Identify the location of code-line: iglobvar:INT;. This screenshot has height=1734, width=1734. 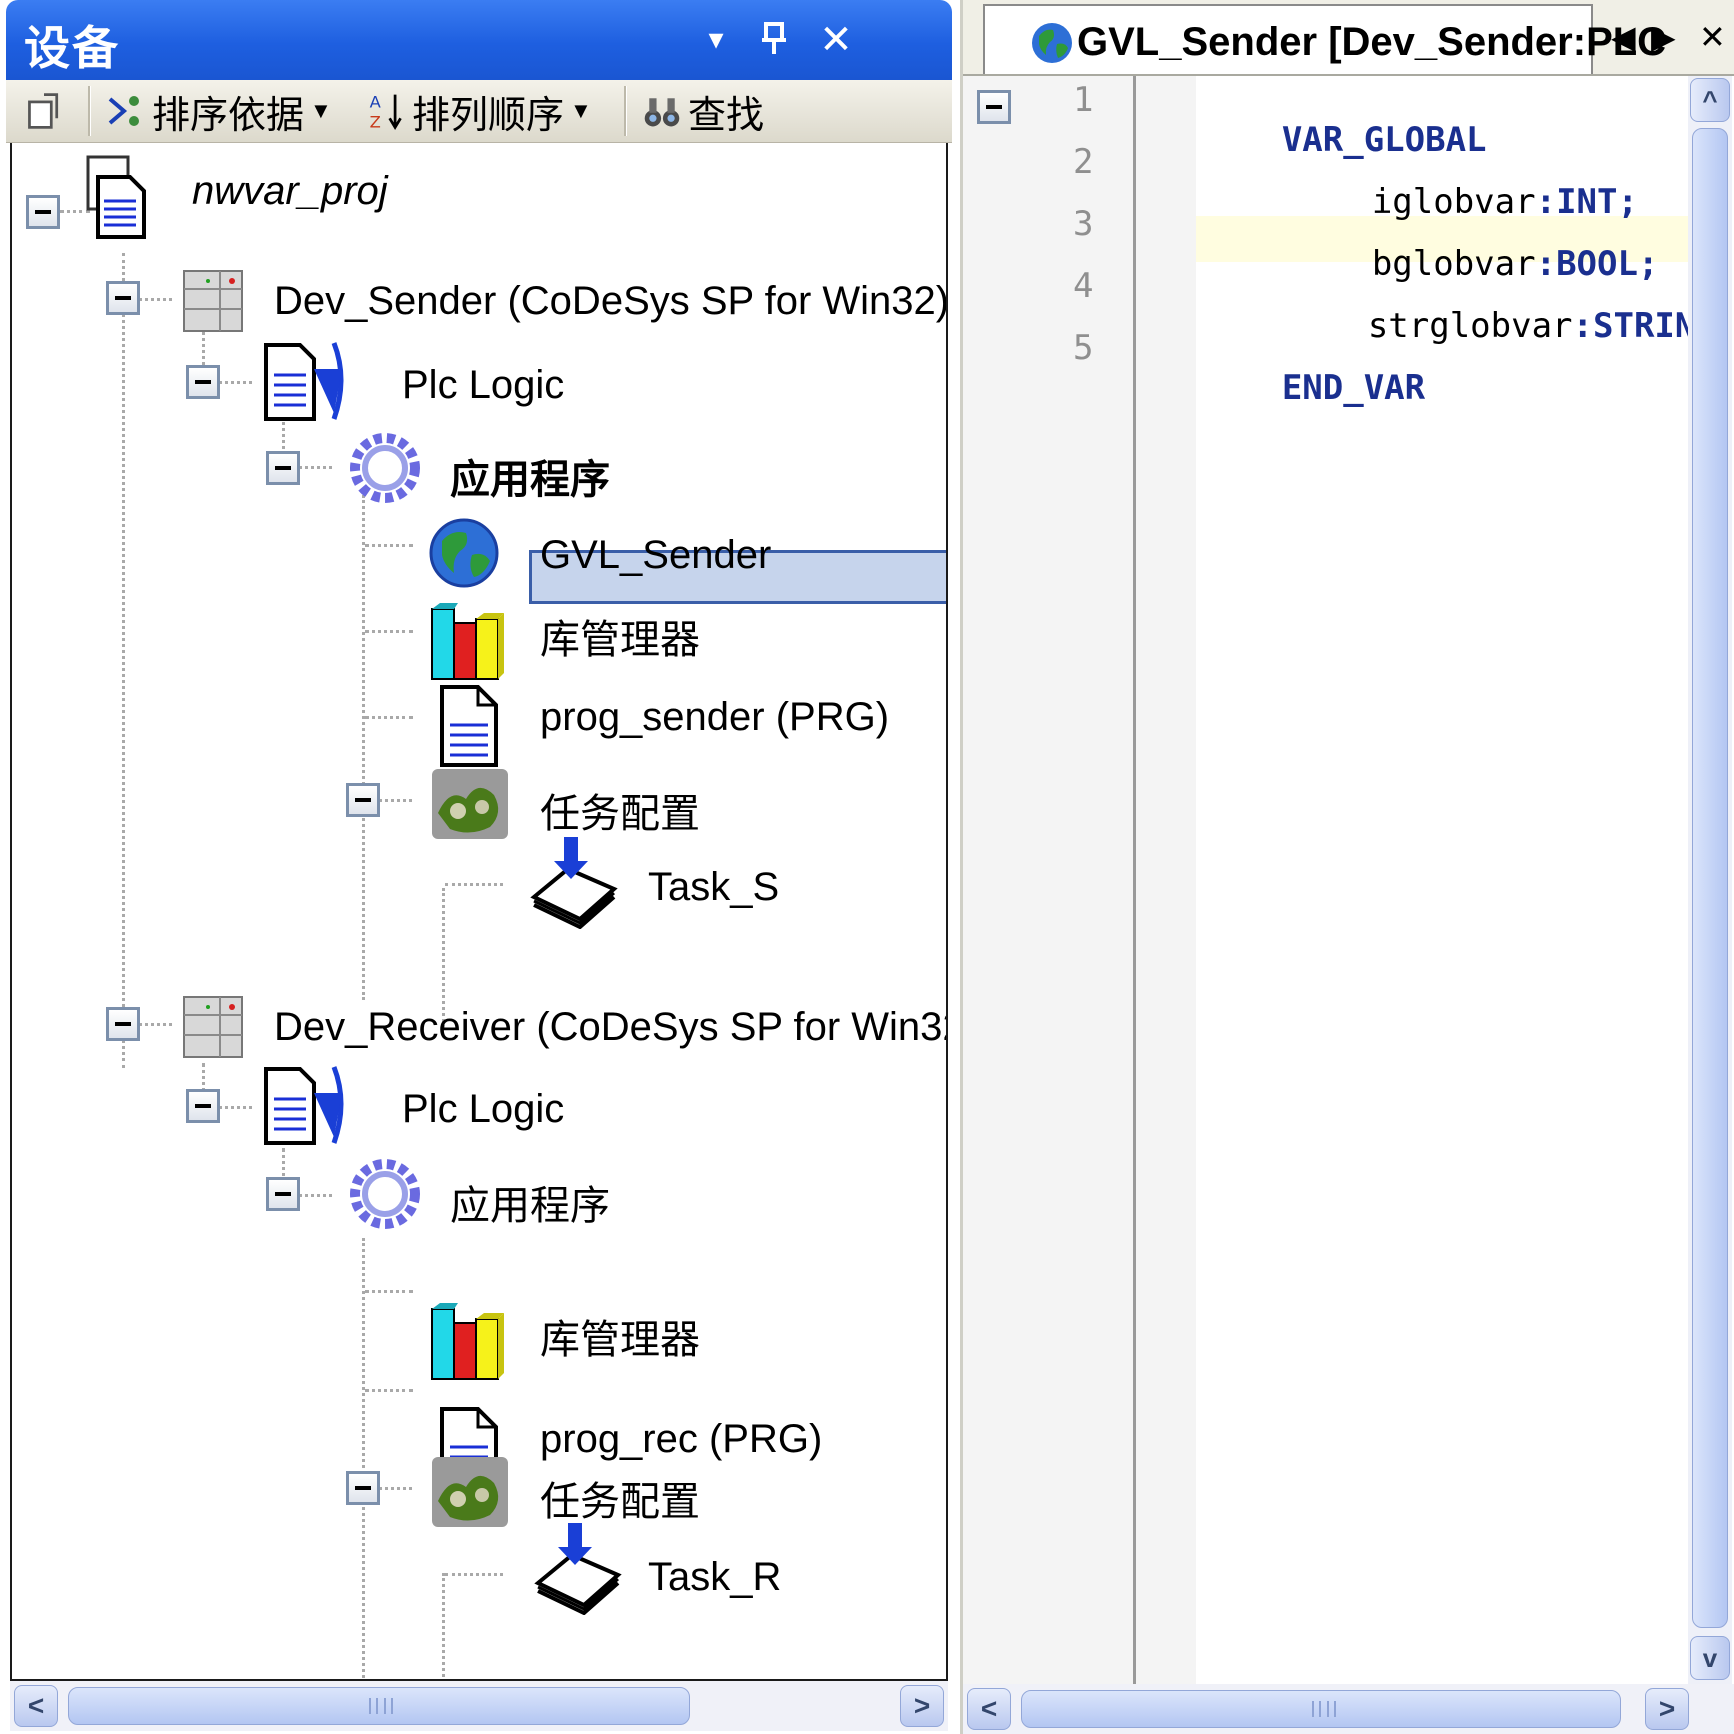
(1443, 182).